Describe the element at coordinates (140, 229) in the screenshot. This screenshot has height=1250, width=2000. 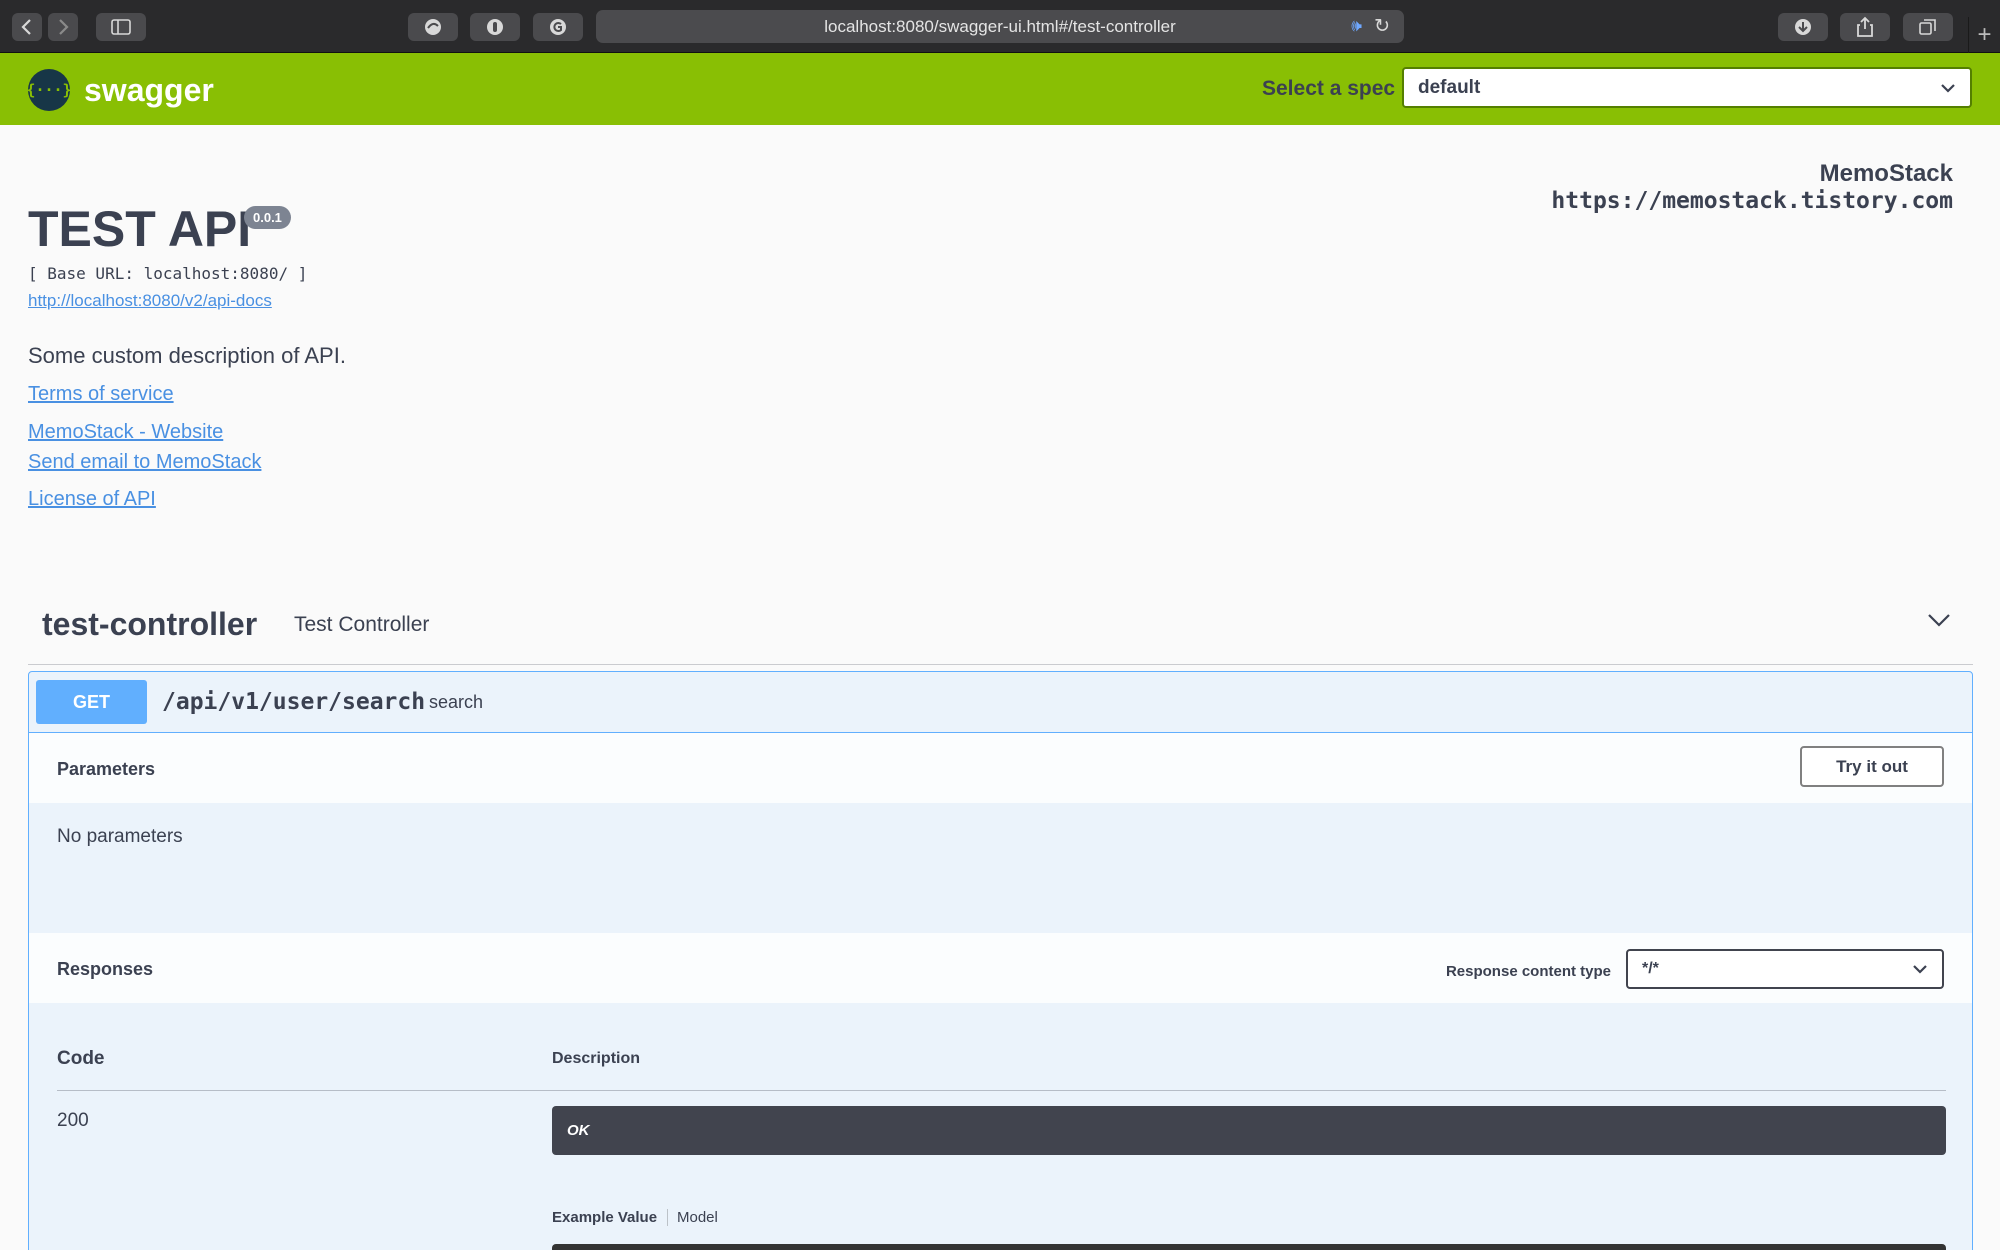
I see `api-title: TEST API` at that location.